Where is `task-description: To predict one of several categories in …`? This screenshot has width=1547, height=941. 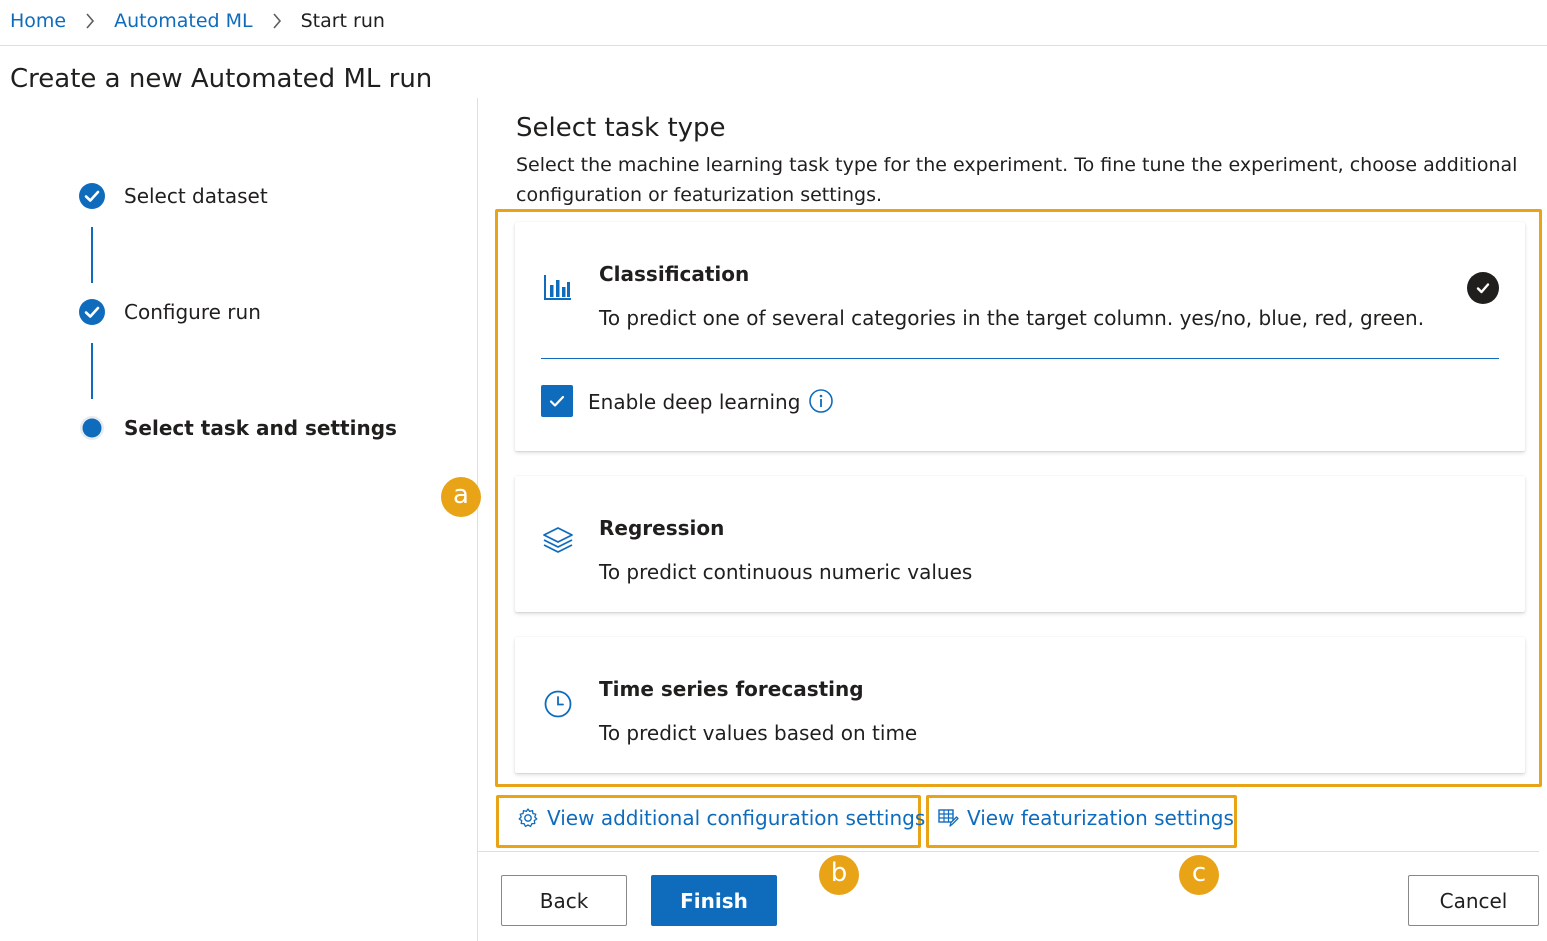 task-description: To predict one of several categories in … is located at coordinates (1012, 318).